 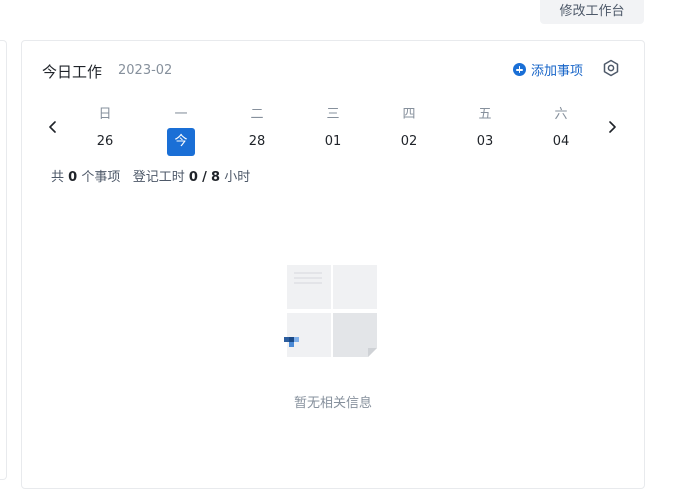 I want to click on add-item-label: 添加事项, so click(x=557, y=71).